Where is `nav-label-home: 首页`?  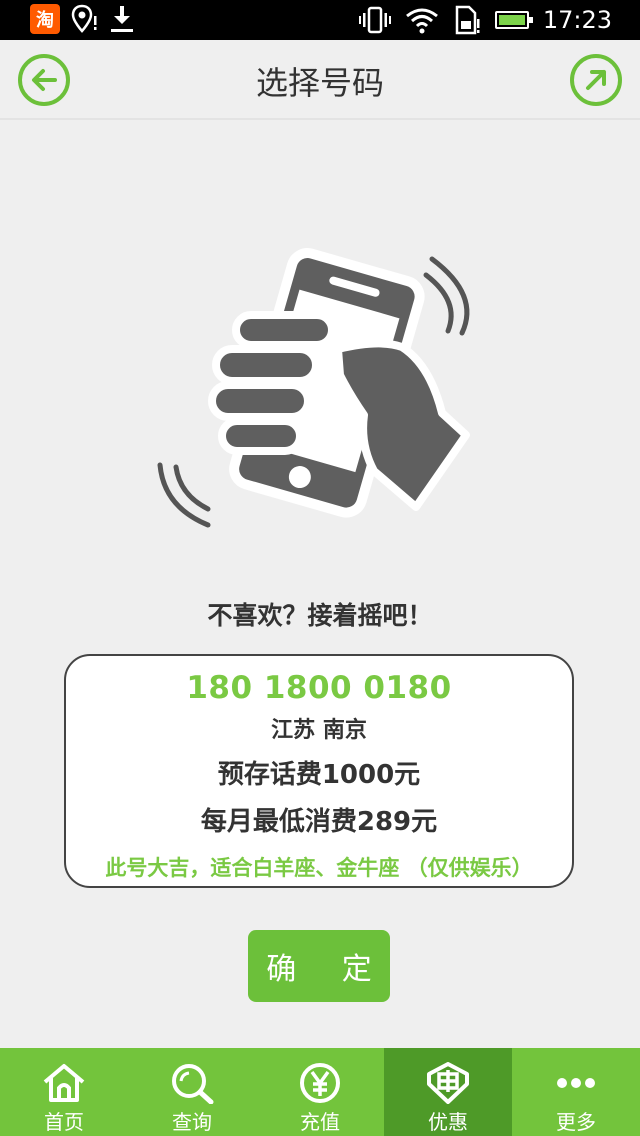 nav-label-home: 首页 is located at coordinates (64, 1122).